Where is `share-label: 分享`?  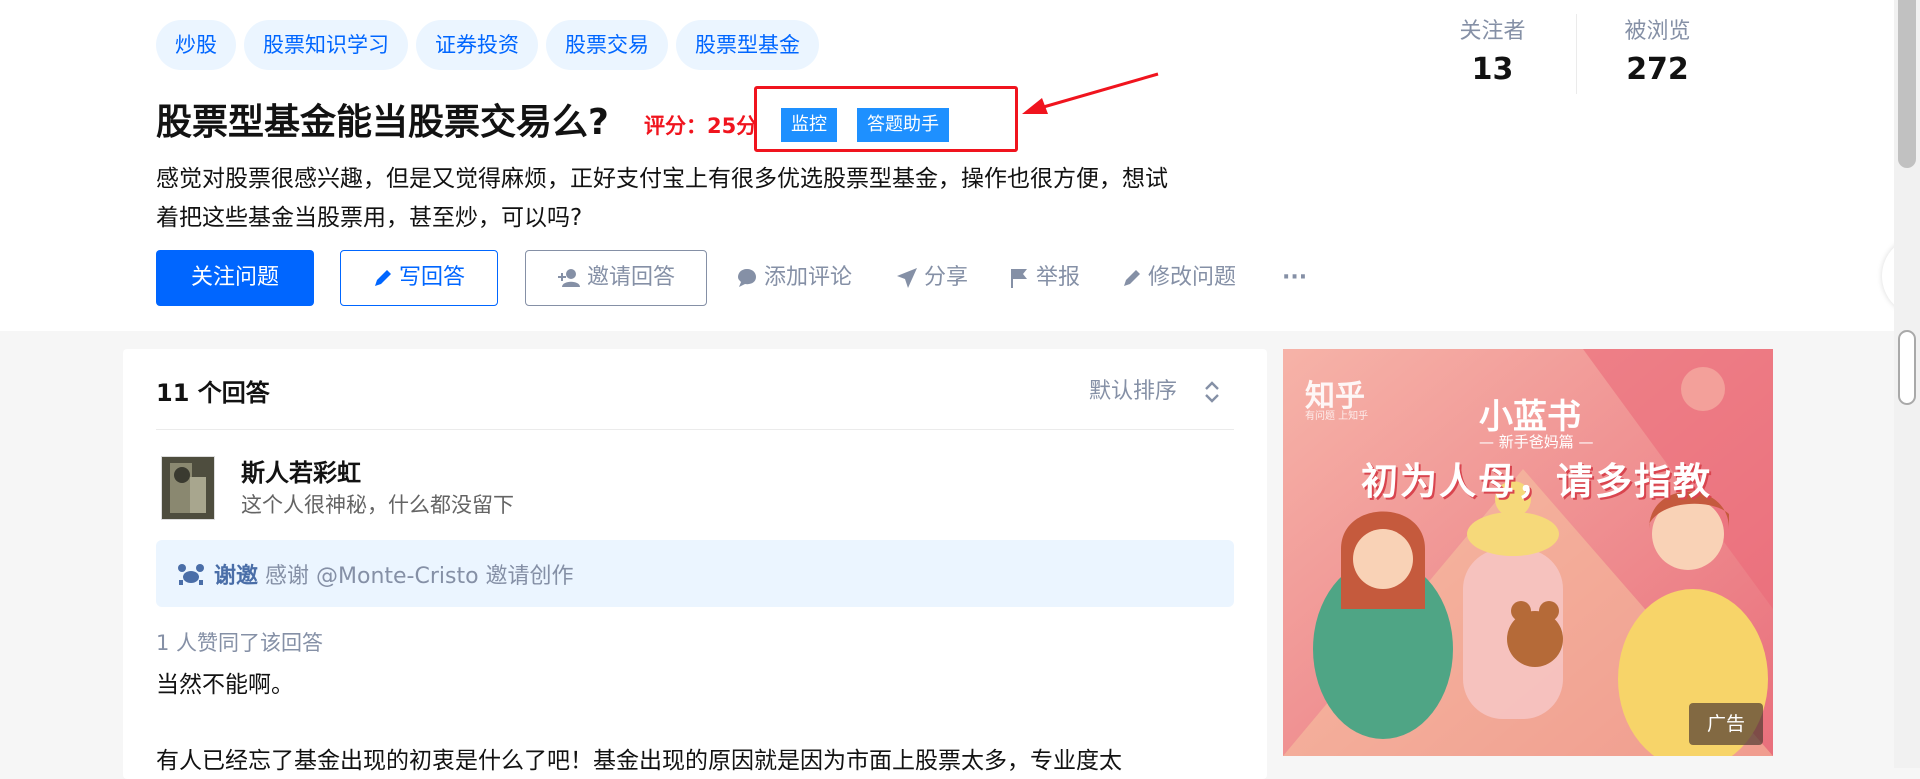
share-label: 分享 is located at coordinates (946, 277).